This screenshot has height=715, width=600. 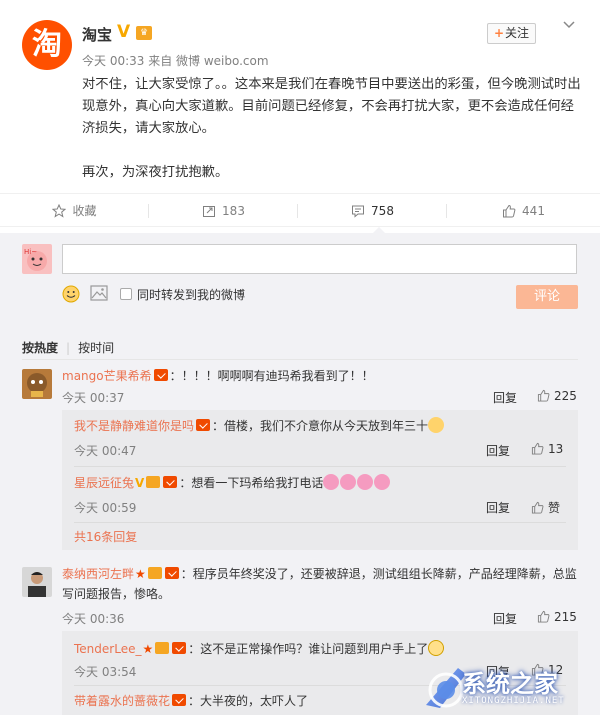 What do you see at coordinates (436, 425) in the screenshot?
I see `hamster-emoji-icon` at bounding box center [436, 425].